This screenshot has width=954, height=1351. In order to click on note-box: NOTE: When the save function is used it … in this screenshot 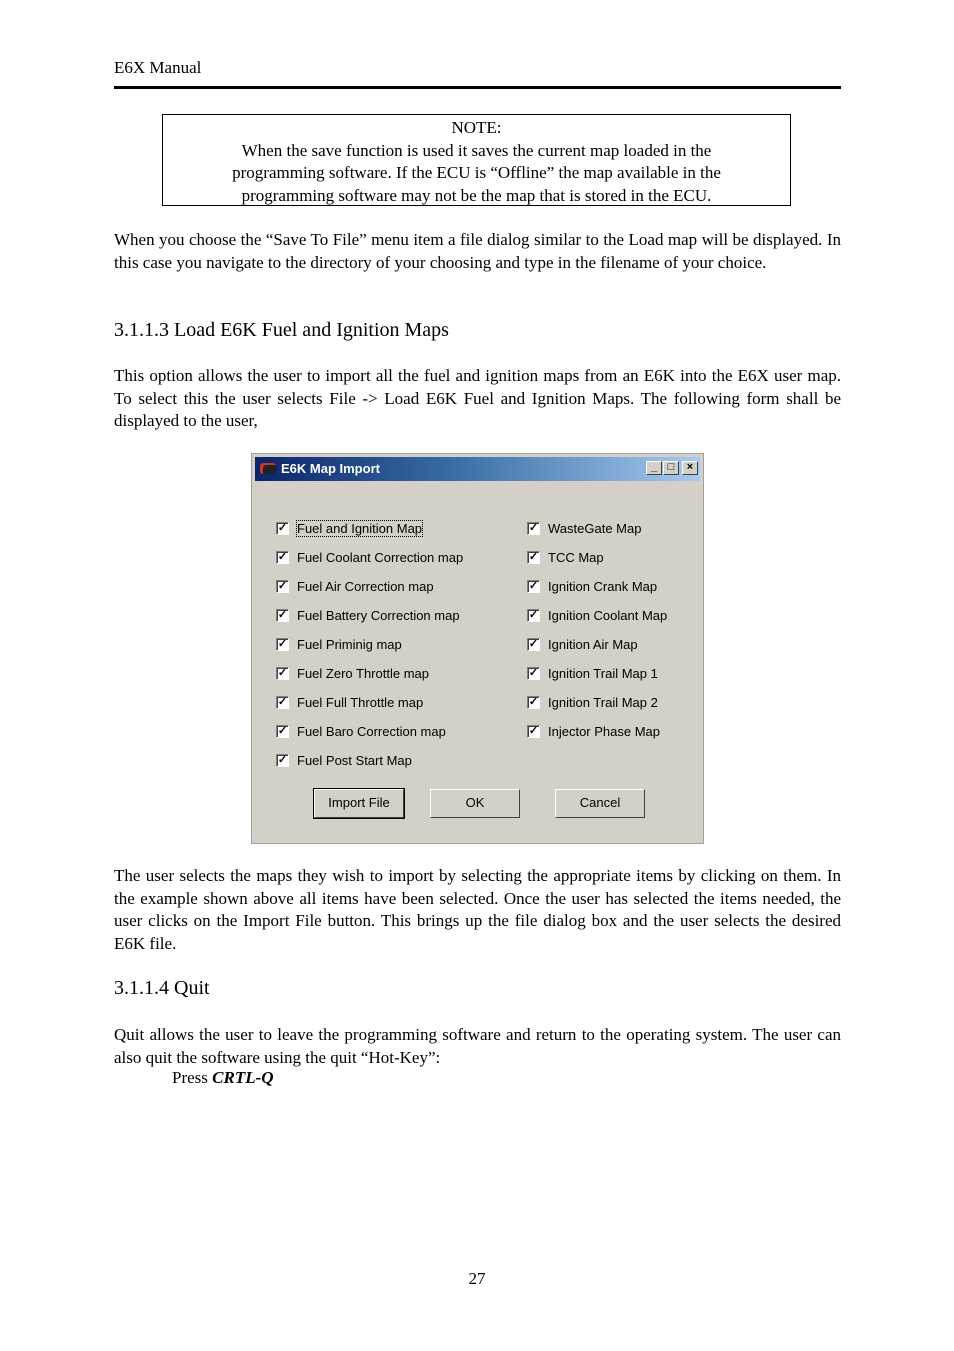, I will do `click(476, 160)`.